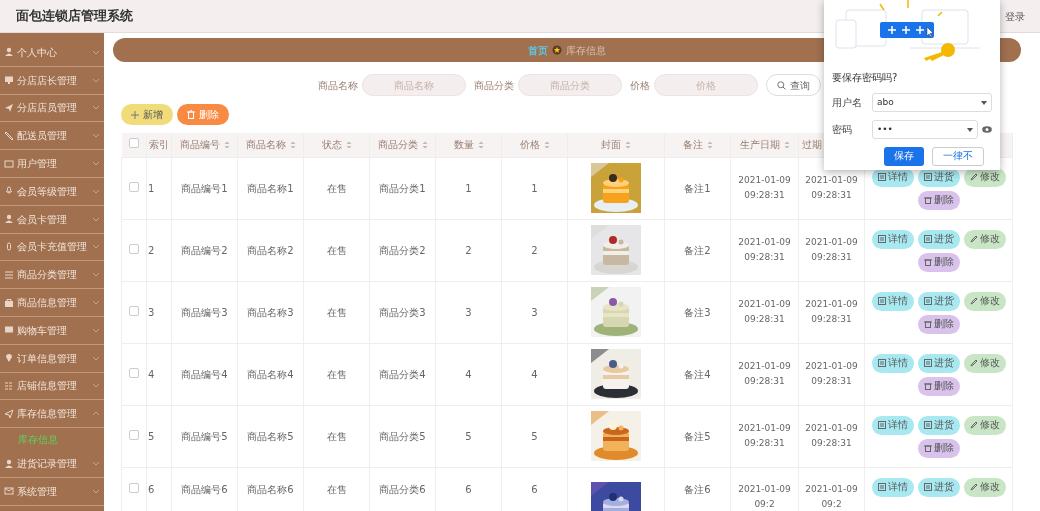 This screenshot has height=511, width=1040. I want to click on sidebar-item: 购物车管理, so click(52, 330).